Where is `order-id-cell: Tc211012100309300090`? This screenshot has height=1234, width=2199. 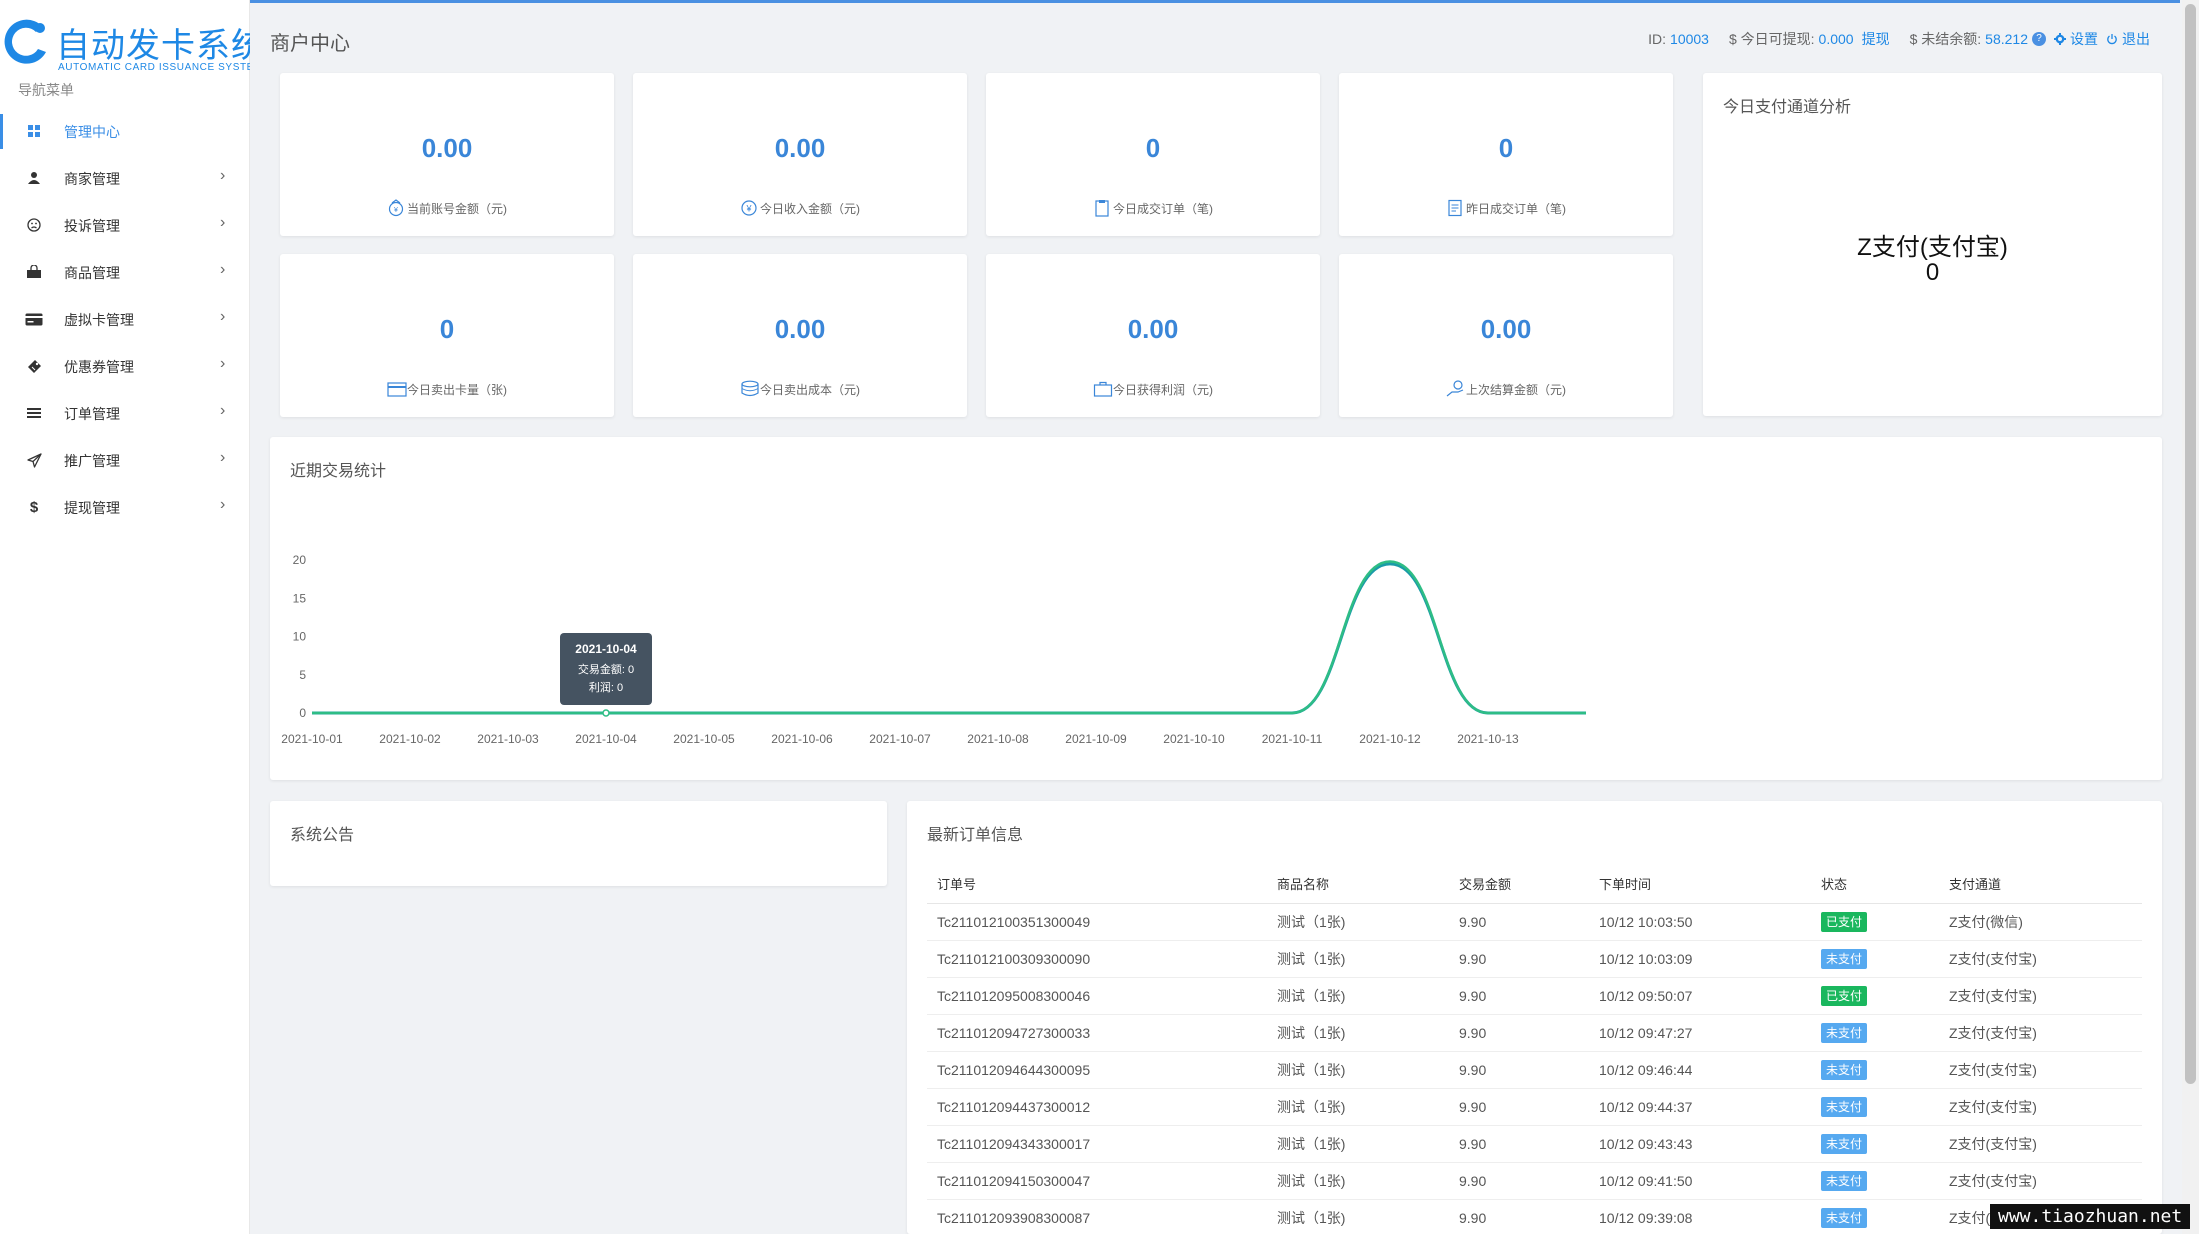 order-id-cell: Tc211012100309300090 is located at coordinates (1097, 959).